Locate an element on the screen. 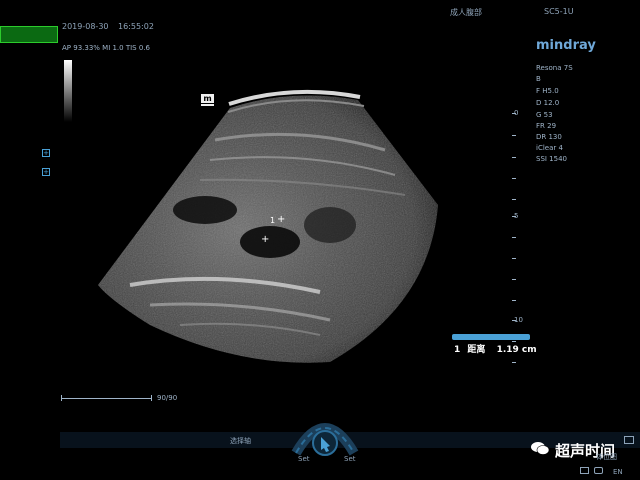  measurement-index: 1 is located at coordinates (457, 350).